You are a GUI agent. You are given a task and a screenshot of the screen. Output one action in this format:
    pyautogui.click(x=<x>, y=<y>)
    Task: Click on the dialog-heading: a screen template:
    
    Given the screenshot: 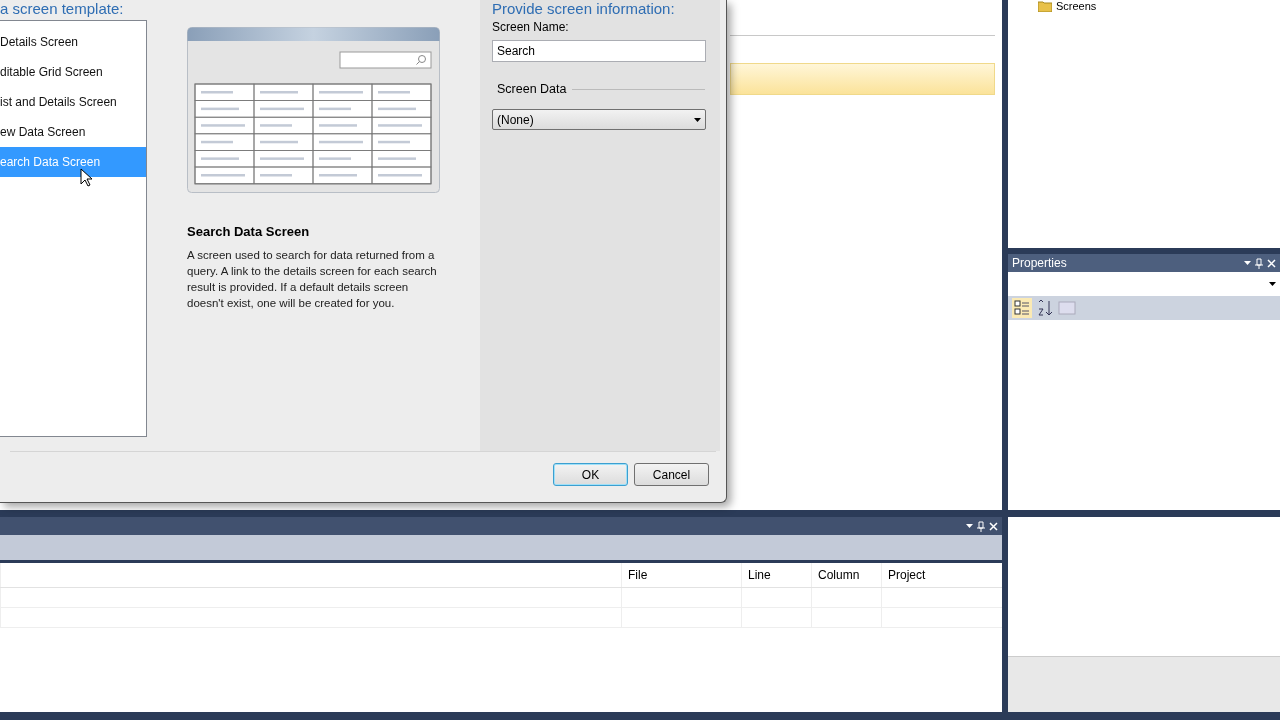 What is the action you would take?
    pyautogui.click(x=62, y=9)
    